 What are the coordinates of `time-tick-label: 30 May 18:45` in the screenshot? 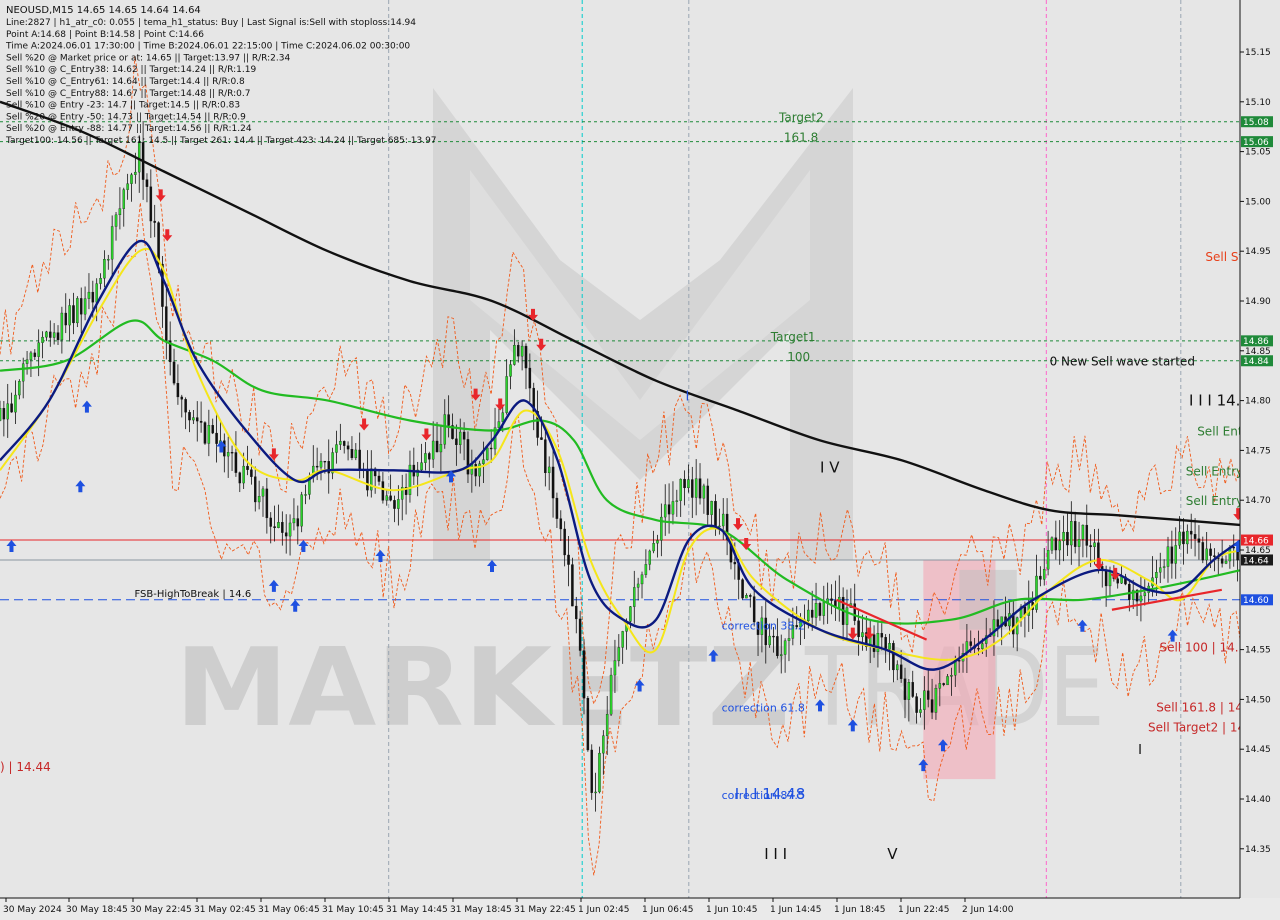 It's located at (97, 910).